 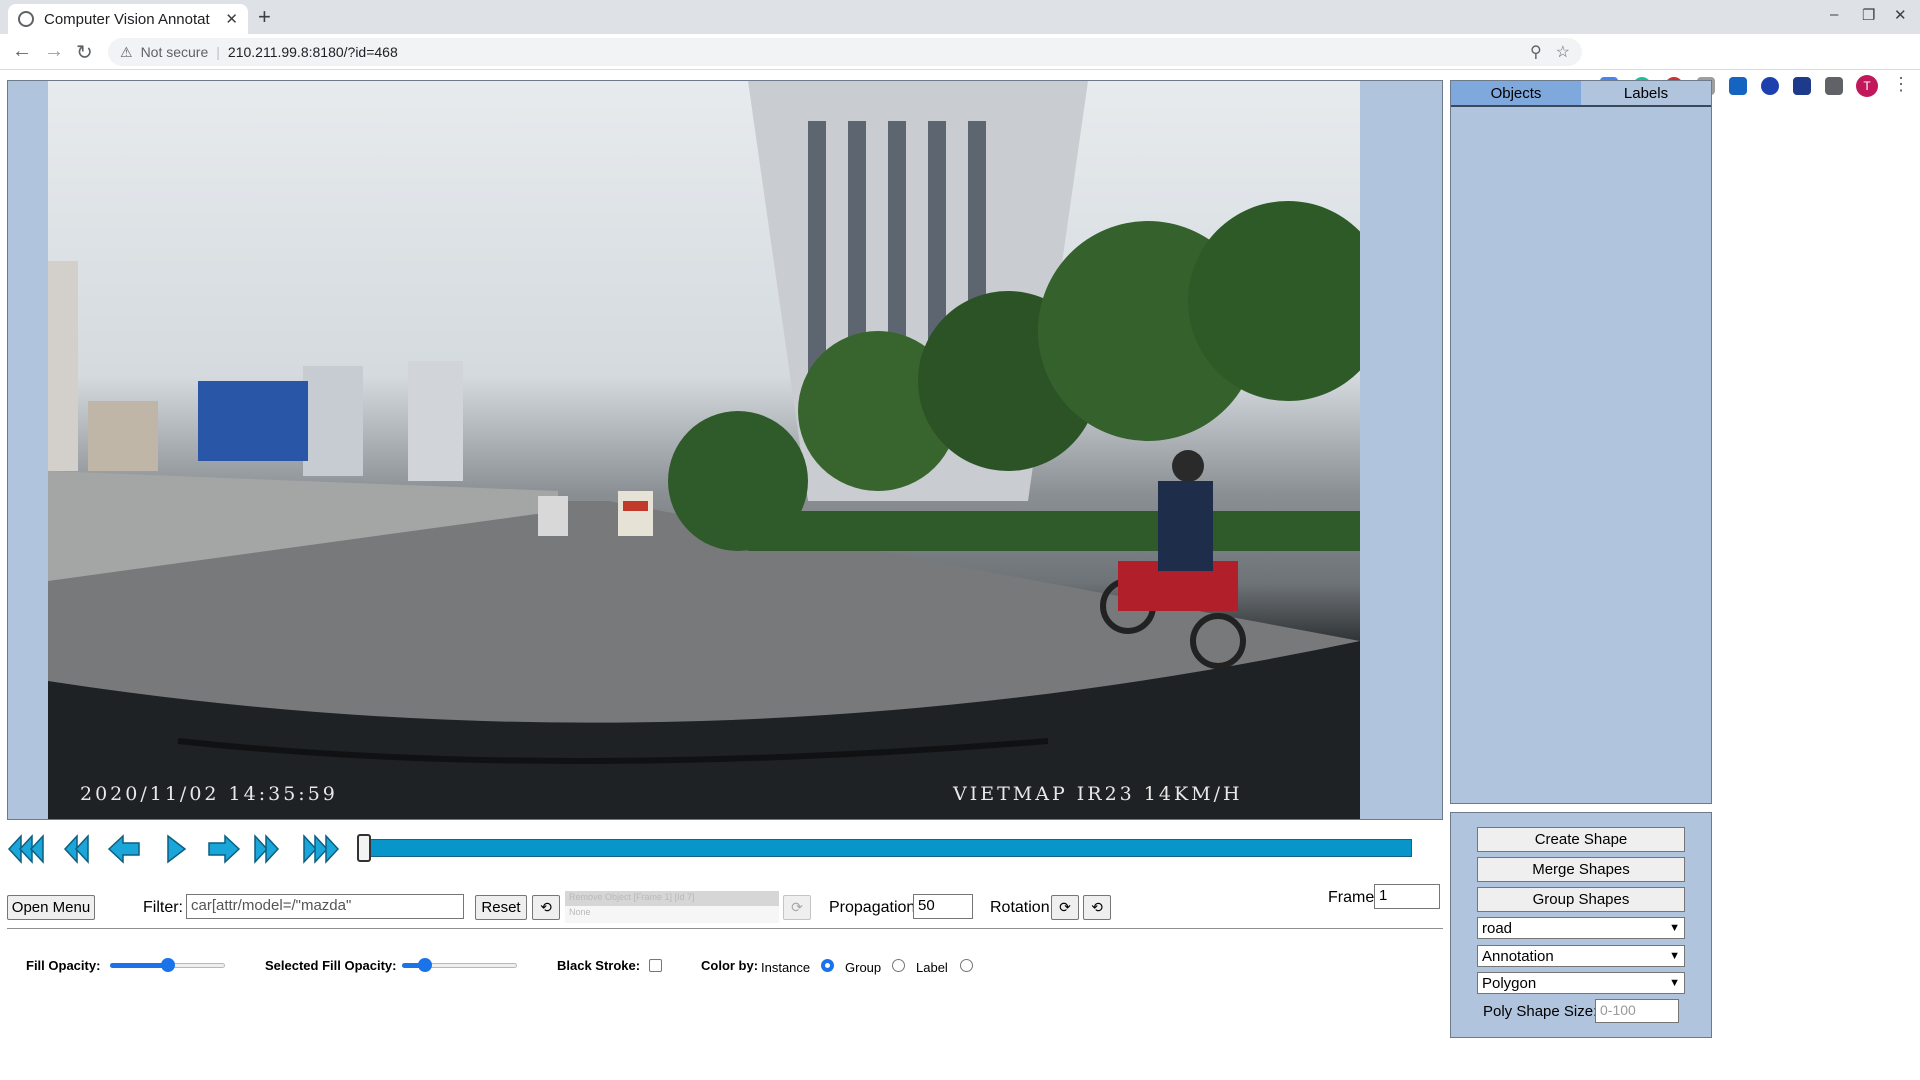 What do you see at coordinates (1581, 839) in the screenshot?
I see `create-shape-button: Create Shape` at bounding box center [1581, 839].